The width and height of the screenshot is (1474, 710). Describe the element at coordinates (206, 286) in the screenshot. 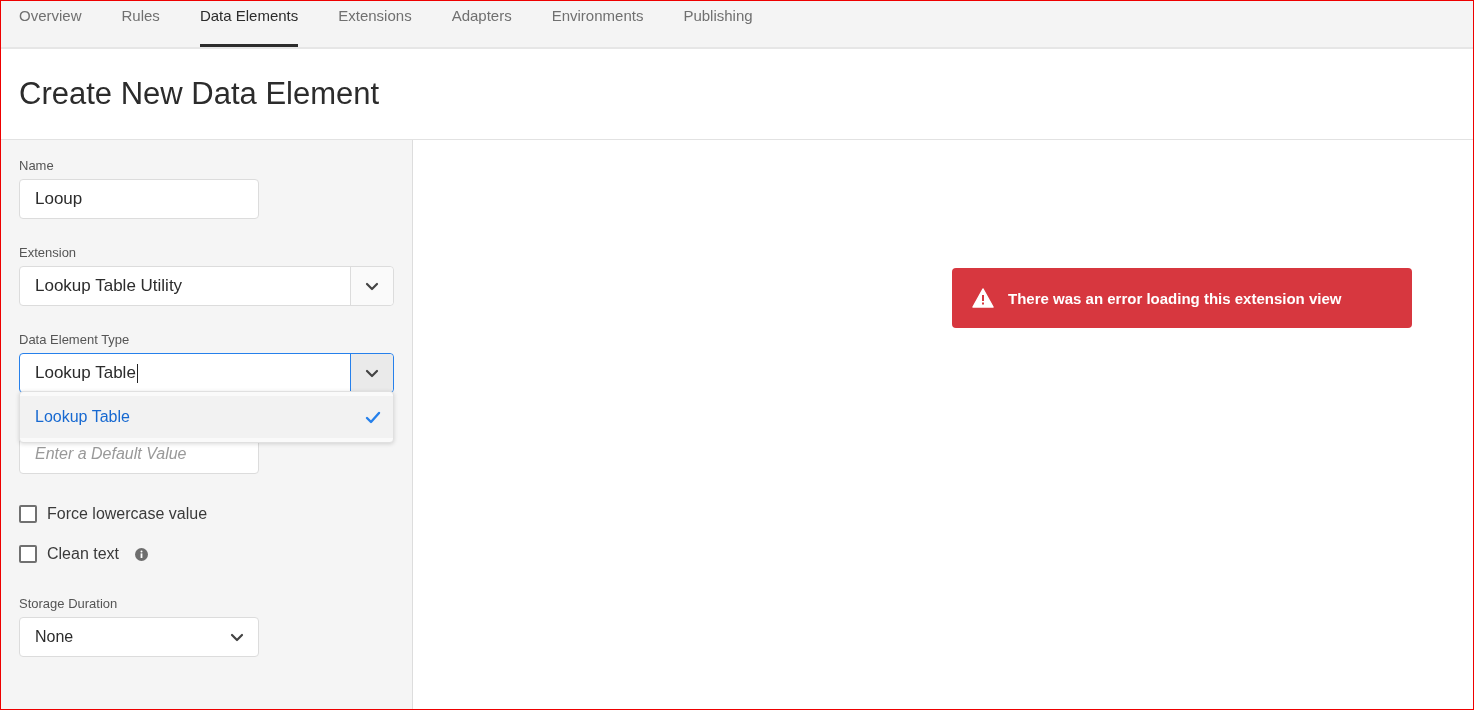

I see `extension-dropdown: Lookup Table Utility` at that location.